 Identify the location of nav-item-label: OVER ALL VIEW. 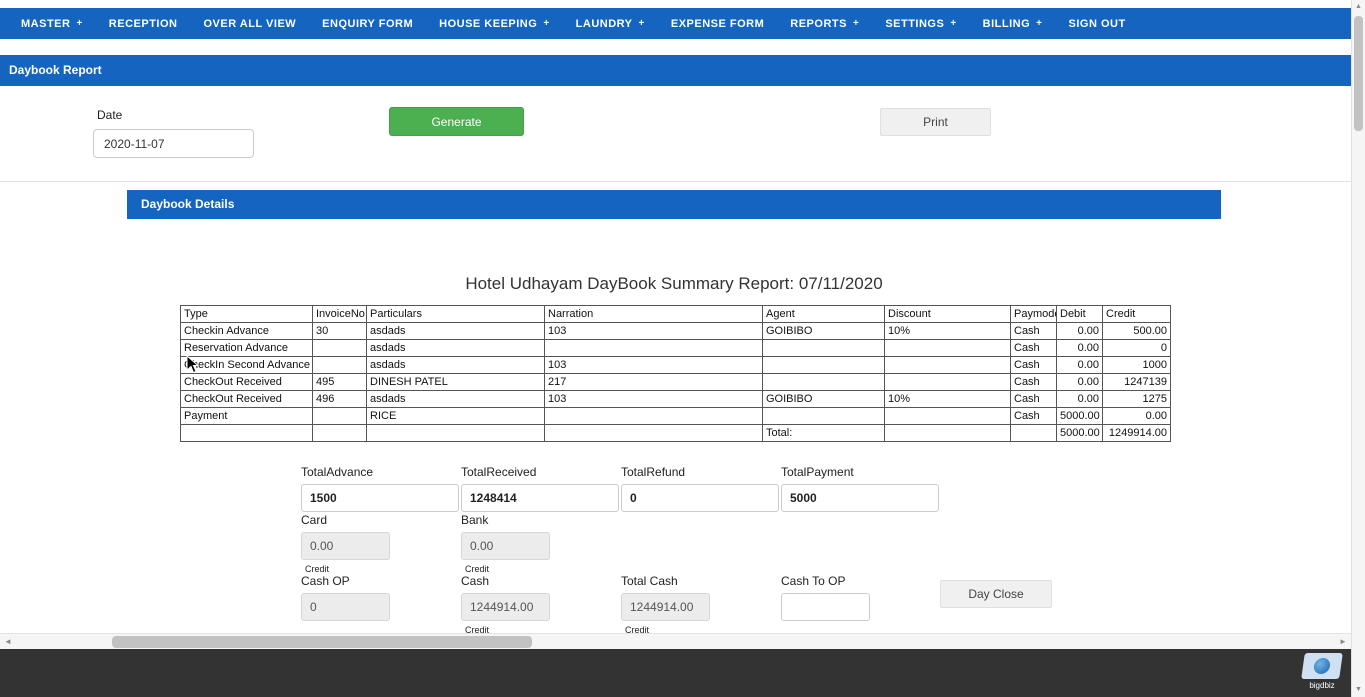
(250, 23).